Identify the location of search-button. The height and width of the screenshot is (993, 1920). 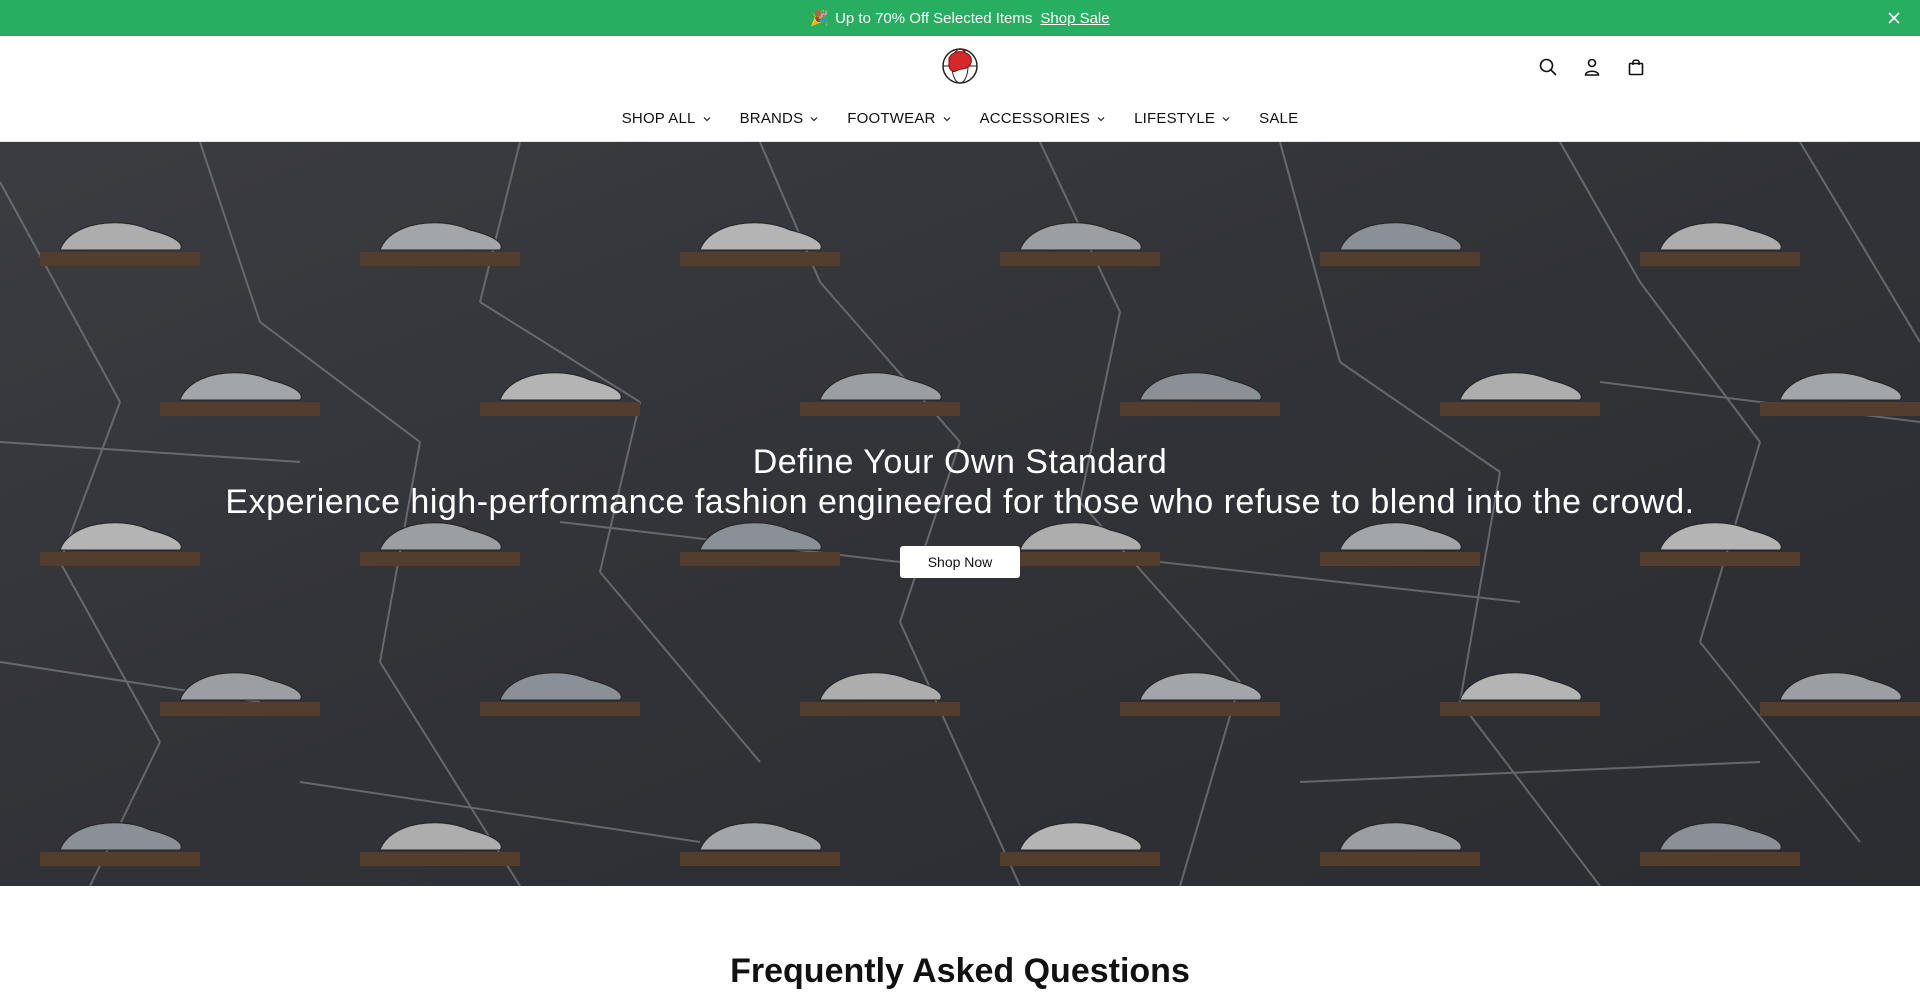
(1548, 67).